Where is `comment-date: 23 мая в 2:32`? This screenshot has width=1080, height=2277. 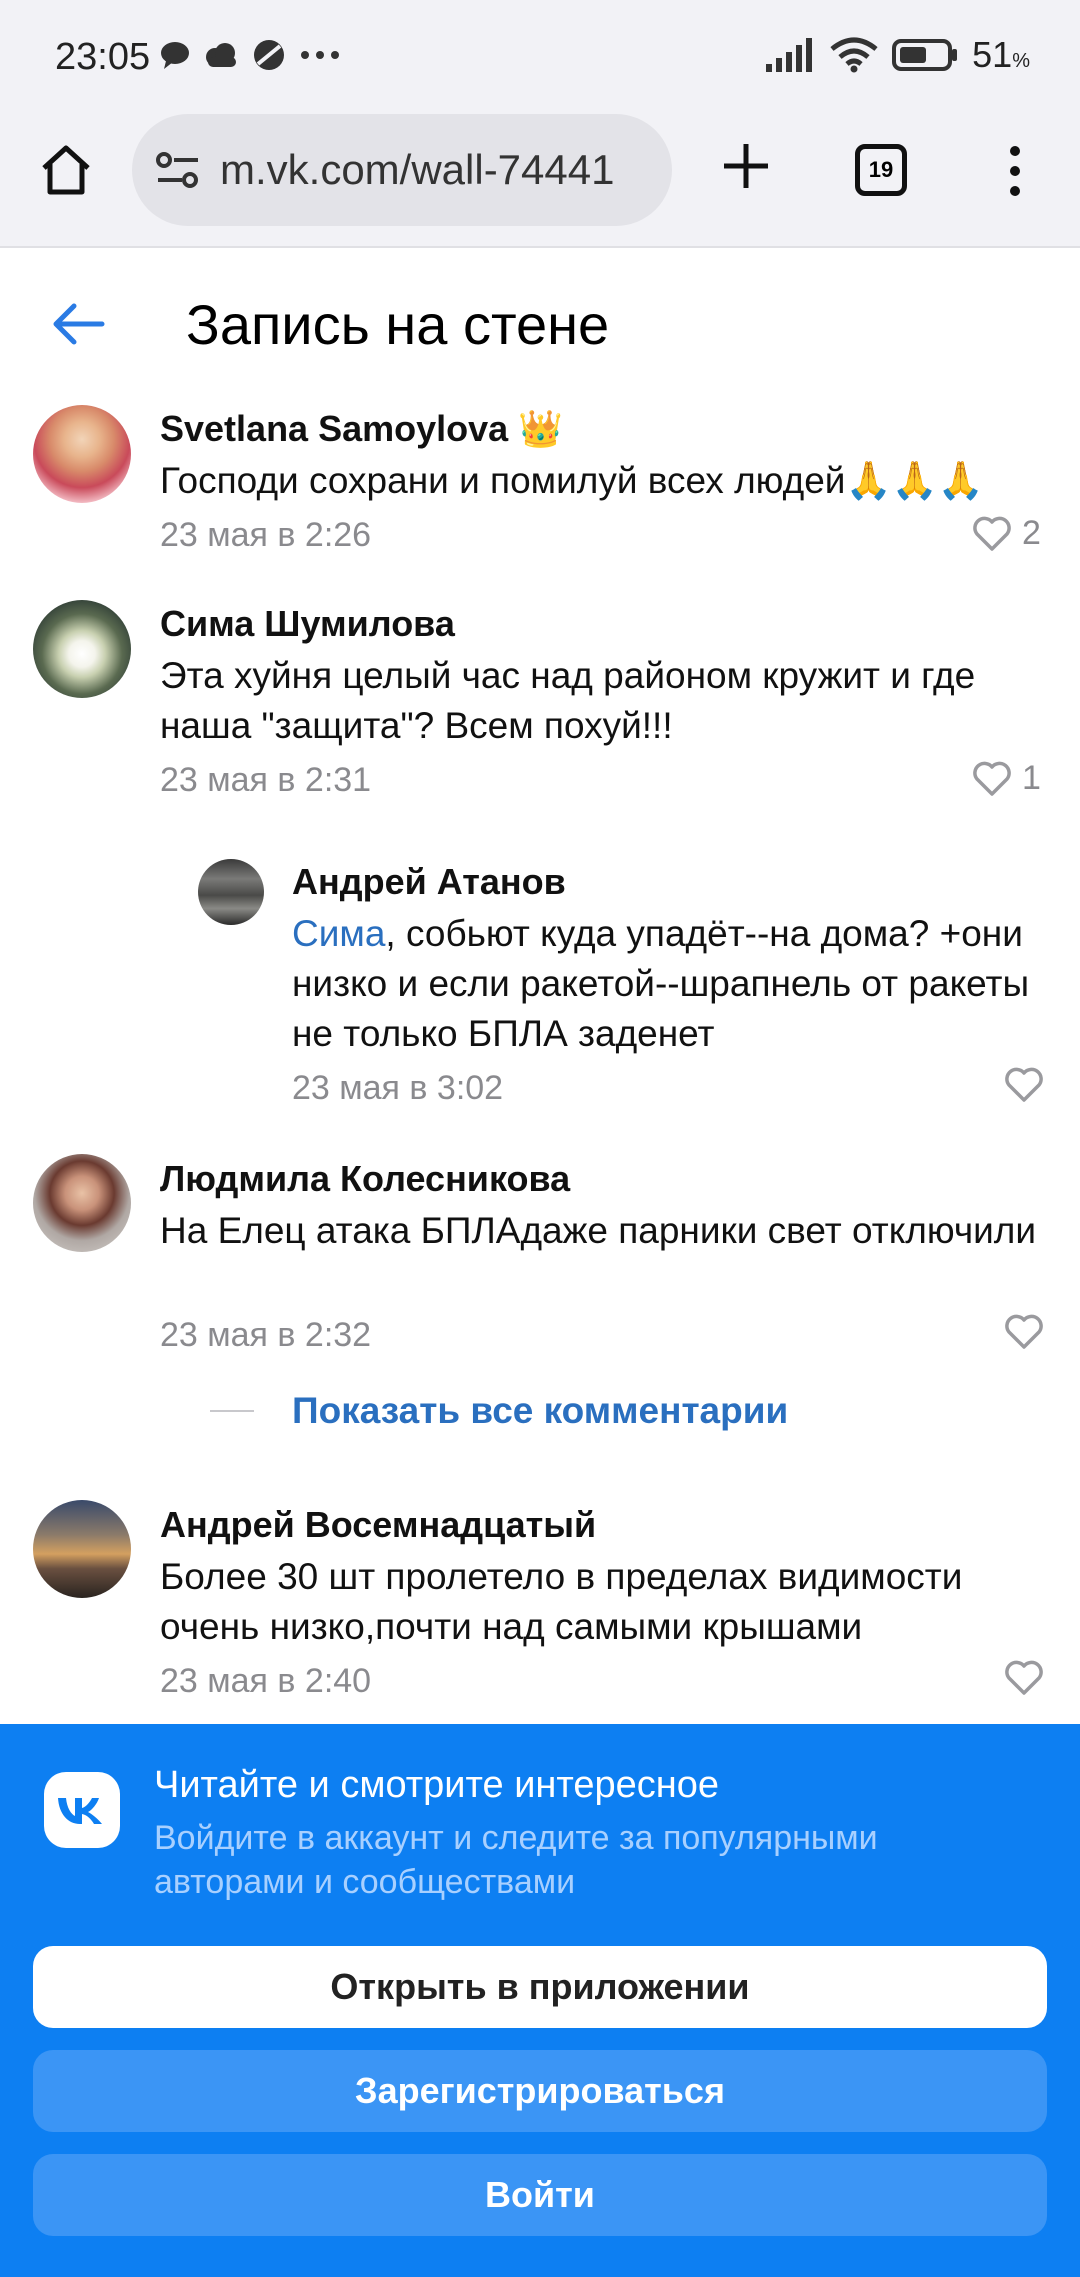
comment-date: 23 мая в 2:32 is located at coordinates (265, 1335).